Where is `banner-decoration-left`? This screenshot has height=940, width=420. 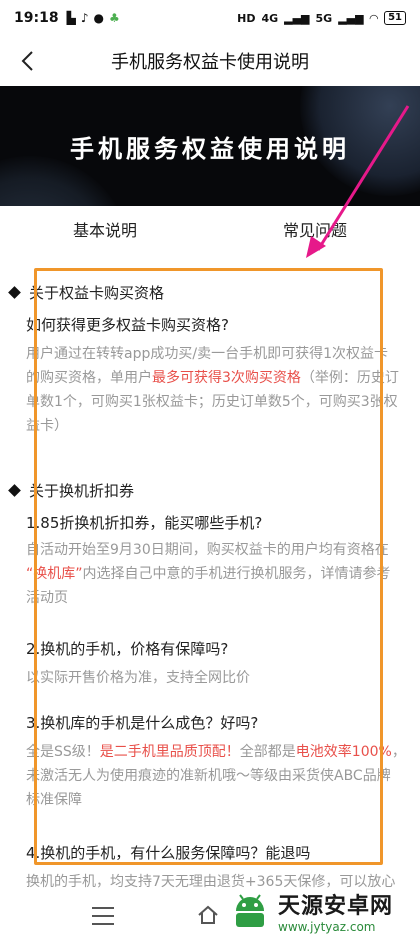 banner-decoration-left is located at coordinates (65, 181).